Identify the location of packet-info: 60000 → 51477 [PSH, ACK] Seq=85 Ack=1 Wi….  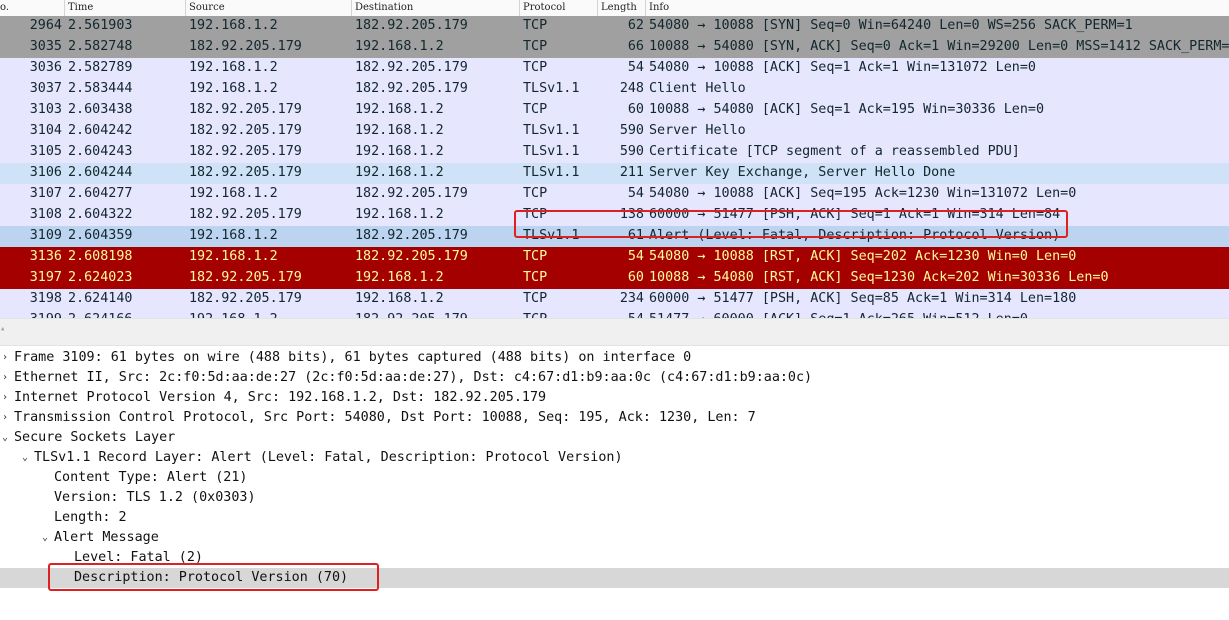
(863, 298).